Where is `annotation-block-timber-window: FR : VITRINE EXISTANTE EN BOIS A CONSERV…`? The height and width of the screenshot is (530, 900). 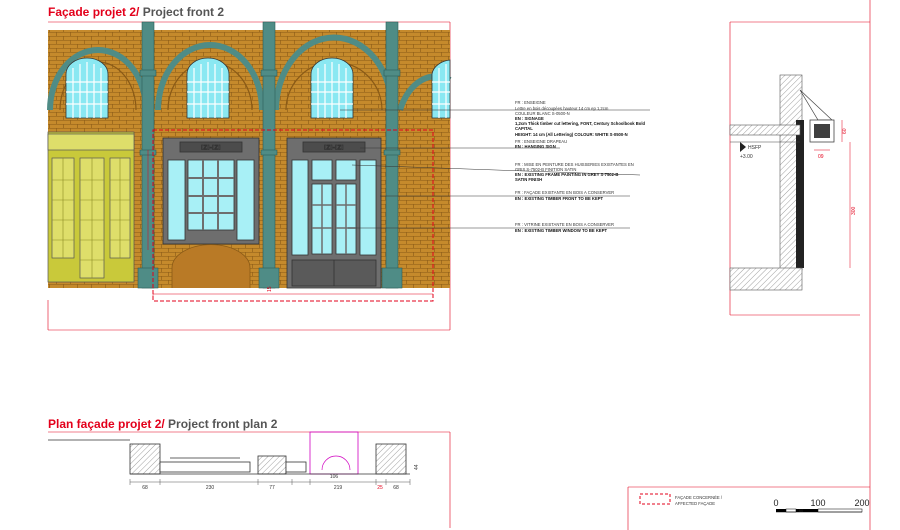
annotation-block-timber-window: FR : VITRINE EXISTANTE EN BOIS A CONSERV… is located at coordinates (564, 227).